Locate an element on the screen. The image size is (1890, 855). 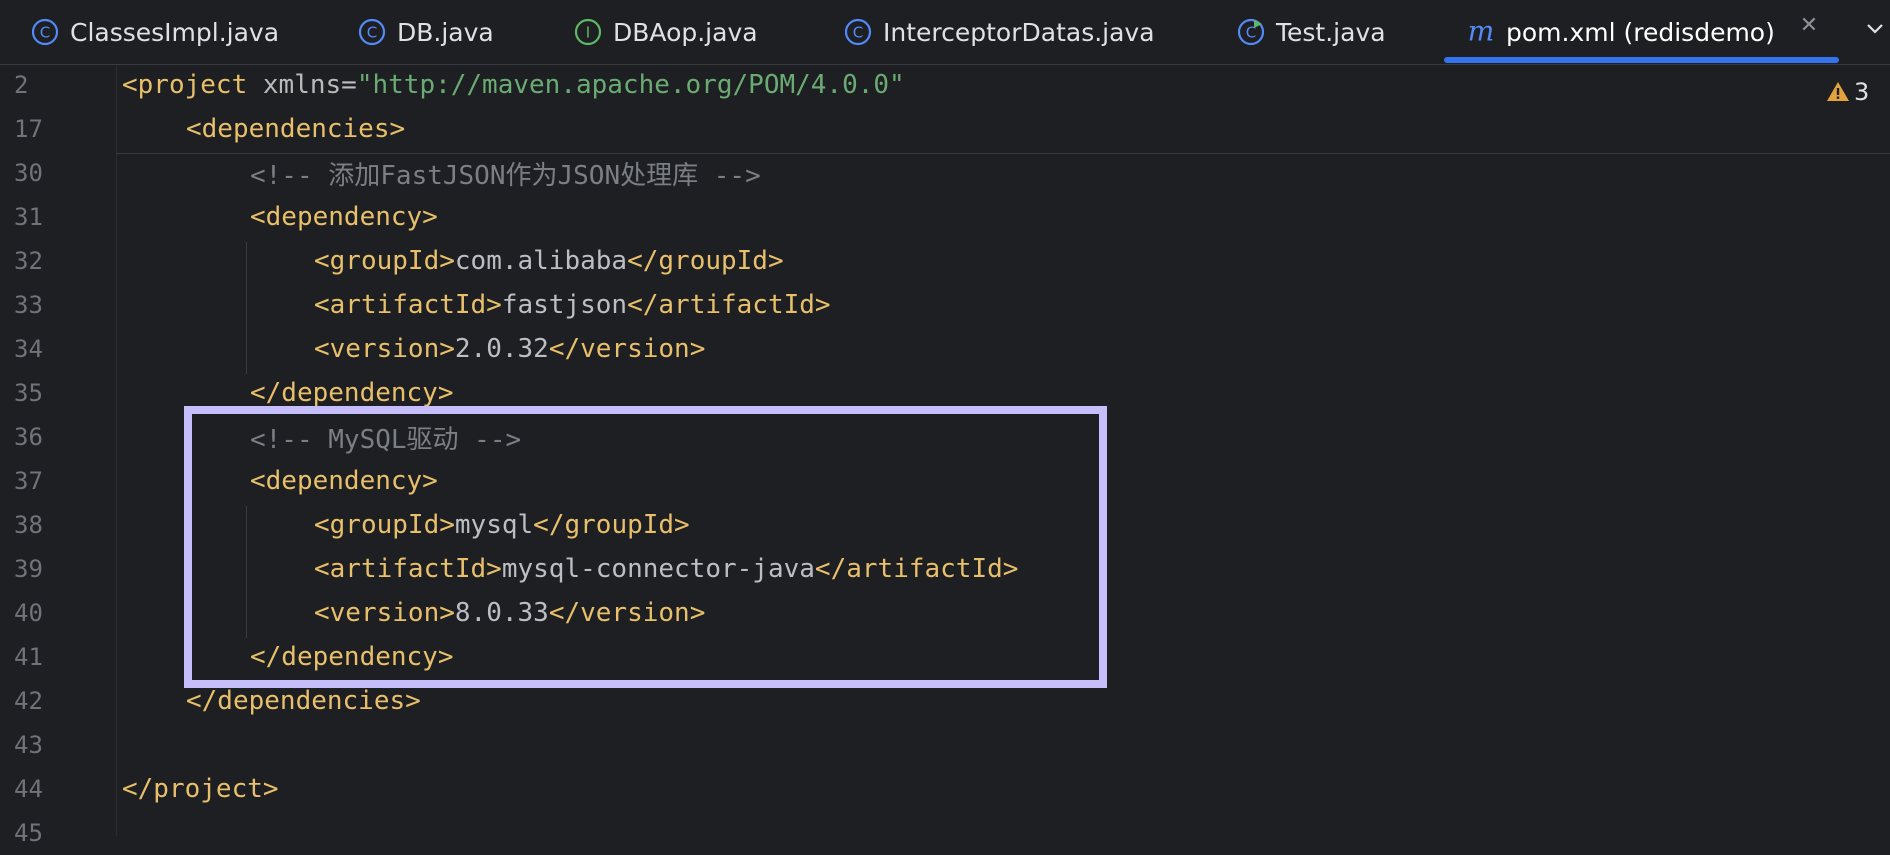
code-token: xmlns is located at coordinates (302, 85).